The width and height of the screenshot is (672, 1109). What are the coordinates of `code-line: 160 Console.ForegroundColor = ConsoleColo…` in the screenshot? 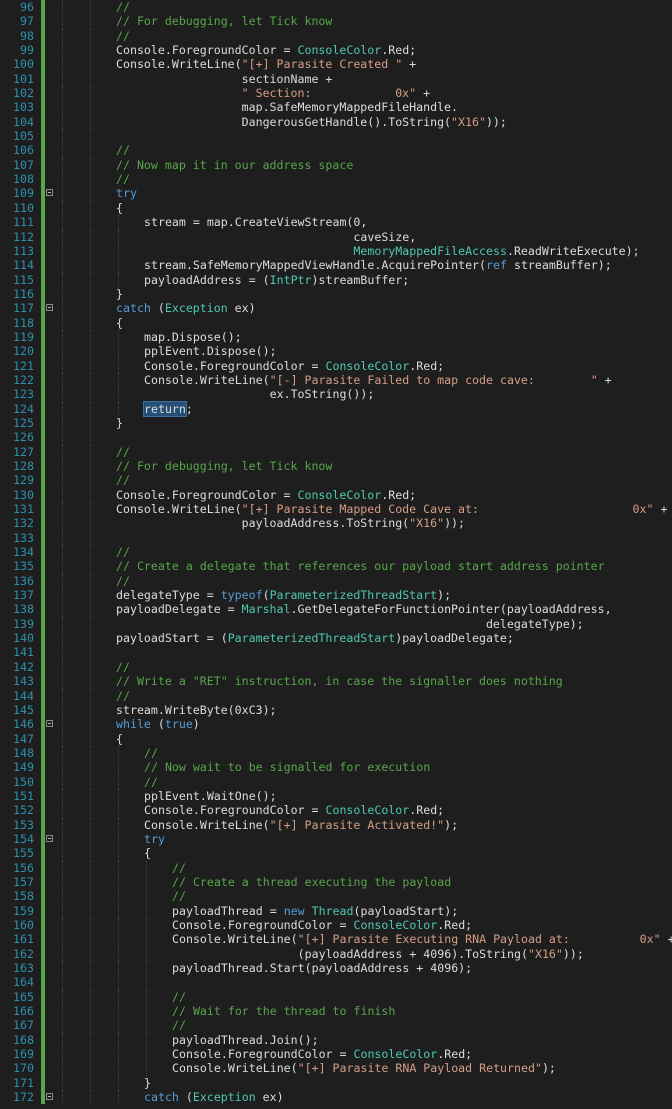 It's located at (336, 925).